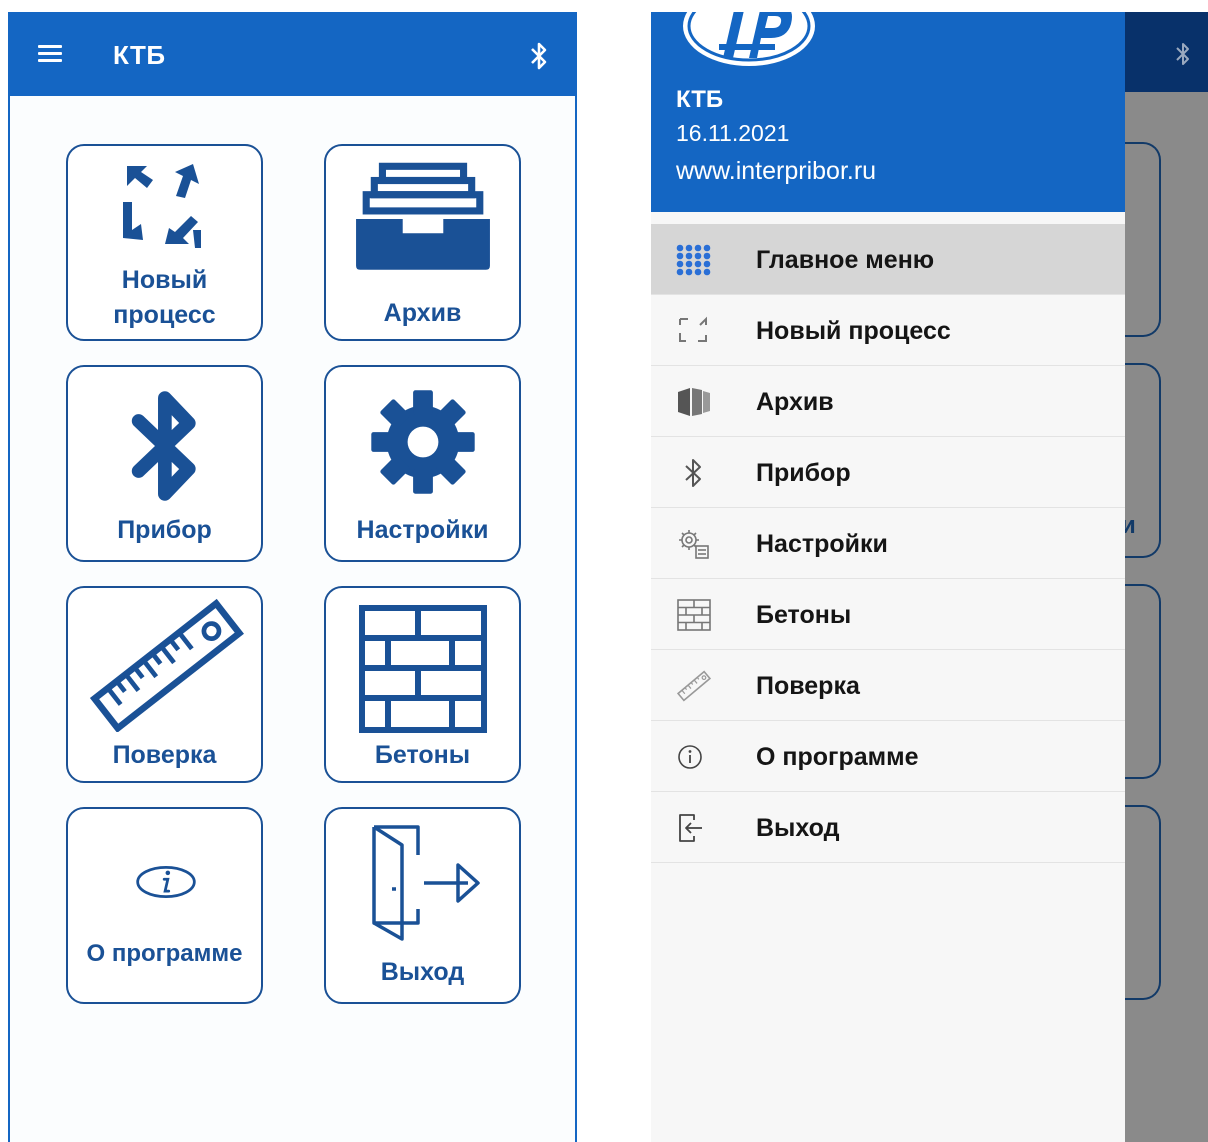 Image resolution: width=1208 pixels, height=1142 pixels. What do you see at coordinates (700, 99) in the screenshot?
I see `drawer-app-name: КТБ` at bounding box center [700, 99].